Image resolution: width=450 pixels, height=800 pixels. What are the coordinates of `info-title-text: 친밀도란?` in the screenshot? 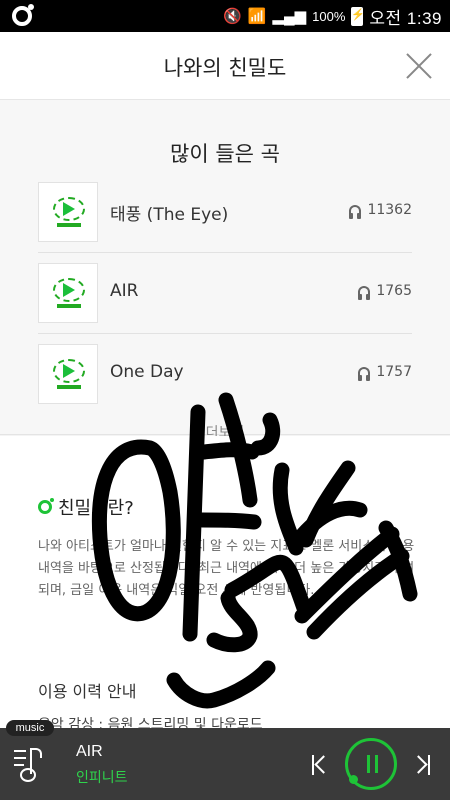 It's located at (96, 508).